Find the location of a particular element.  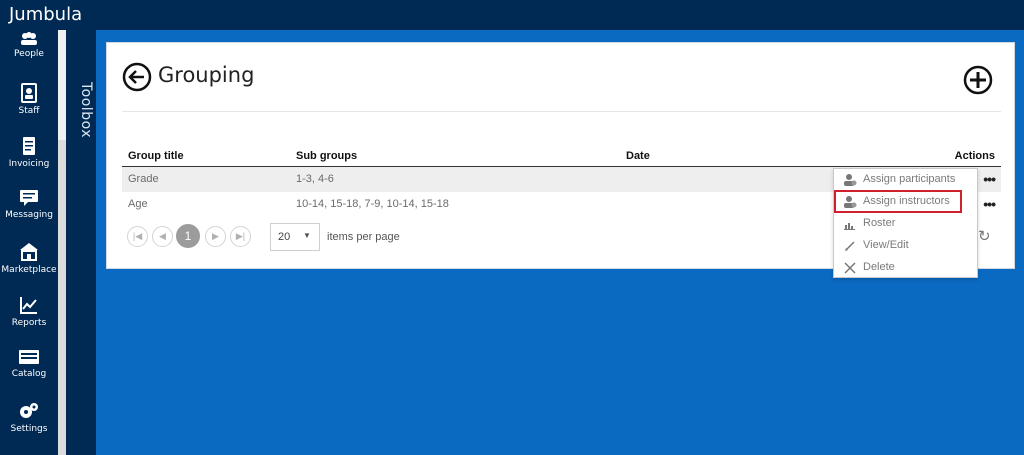

menu-item-delete: Delete is located at coordinates (905, 268).